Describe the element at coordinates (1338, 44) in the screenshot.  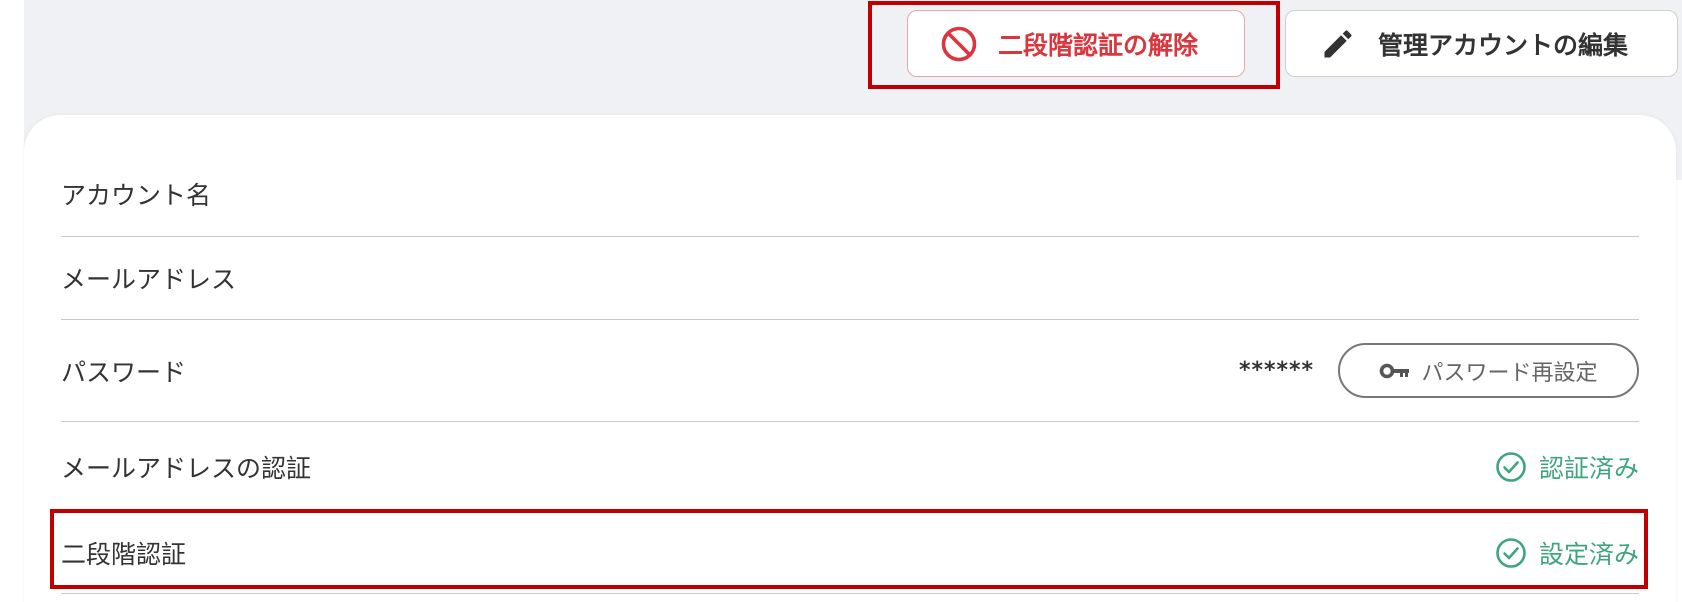
I see `pencil-icon` at that location.